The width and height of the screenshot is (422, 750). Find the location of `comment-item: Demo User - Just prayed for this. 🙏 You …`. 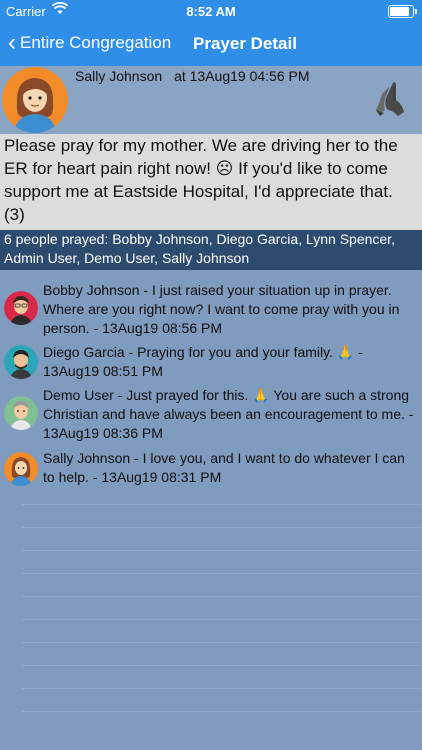

comment-item: Demo User - Just prayed for this. 🙏 You … is located at coordinates (211, 416).